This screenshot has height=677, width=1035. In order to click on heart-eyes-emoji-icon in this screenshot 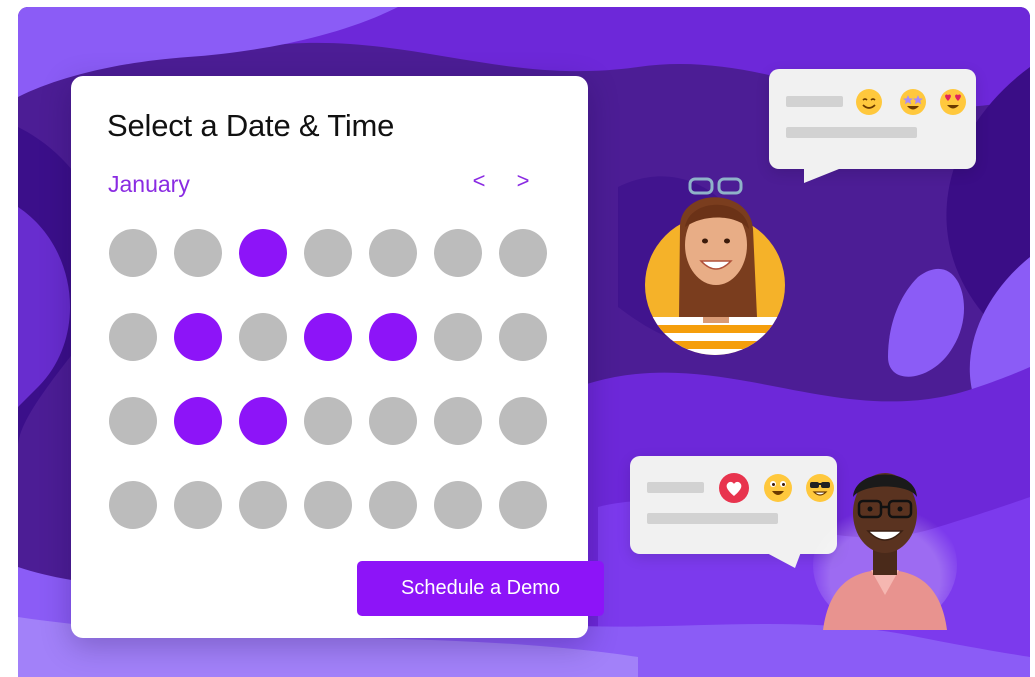, I will do `click(953, 102)`.